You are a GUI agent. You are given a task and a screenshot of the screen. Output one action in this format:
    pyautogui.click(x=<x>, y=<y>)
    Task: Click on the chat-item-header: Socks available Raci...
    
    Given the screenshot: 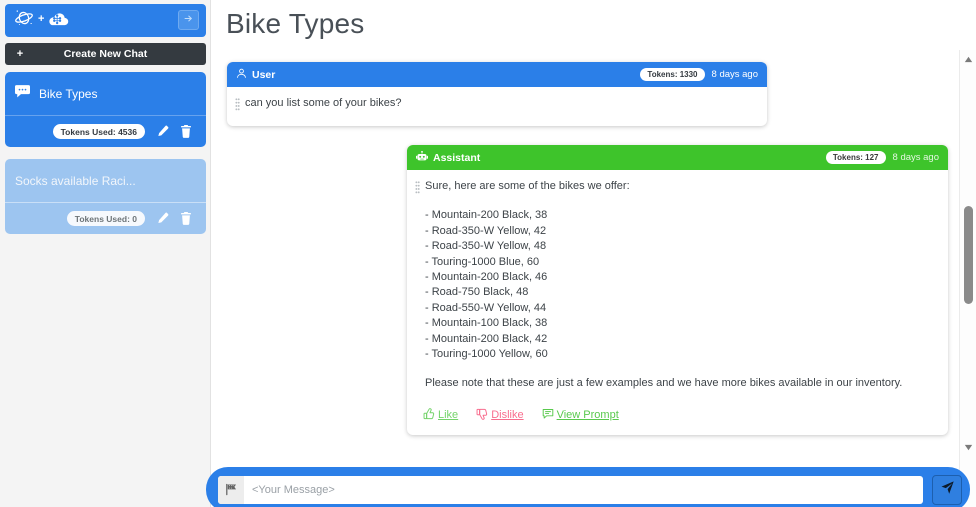 What is the action you would take?
    pyautogui.click(x=105, y=180)
    